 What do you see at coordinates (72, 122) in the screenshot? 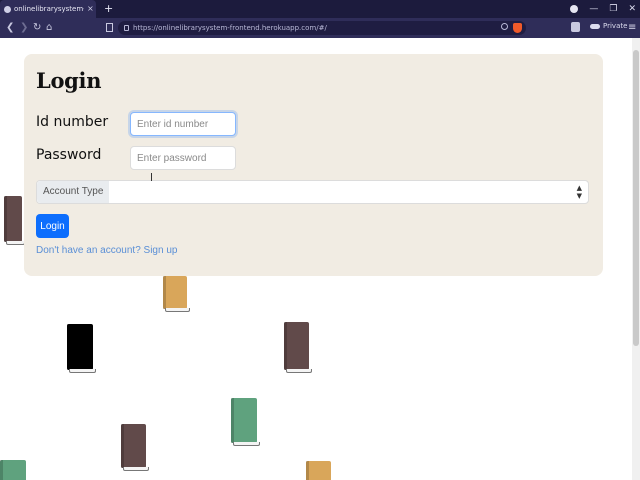
I see `id-number-label: Id number` at bounding box center [72, 122].